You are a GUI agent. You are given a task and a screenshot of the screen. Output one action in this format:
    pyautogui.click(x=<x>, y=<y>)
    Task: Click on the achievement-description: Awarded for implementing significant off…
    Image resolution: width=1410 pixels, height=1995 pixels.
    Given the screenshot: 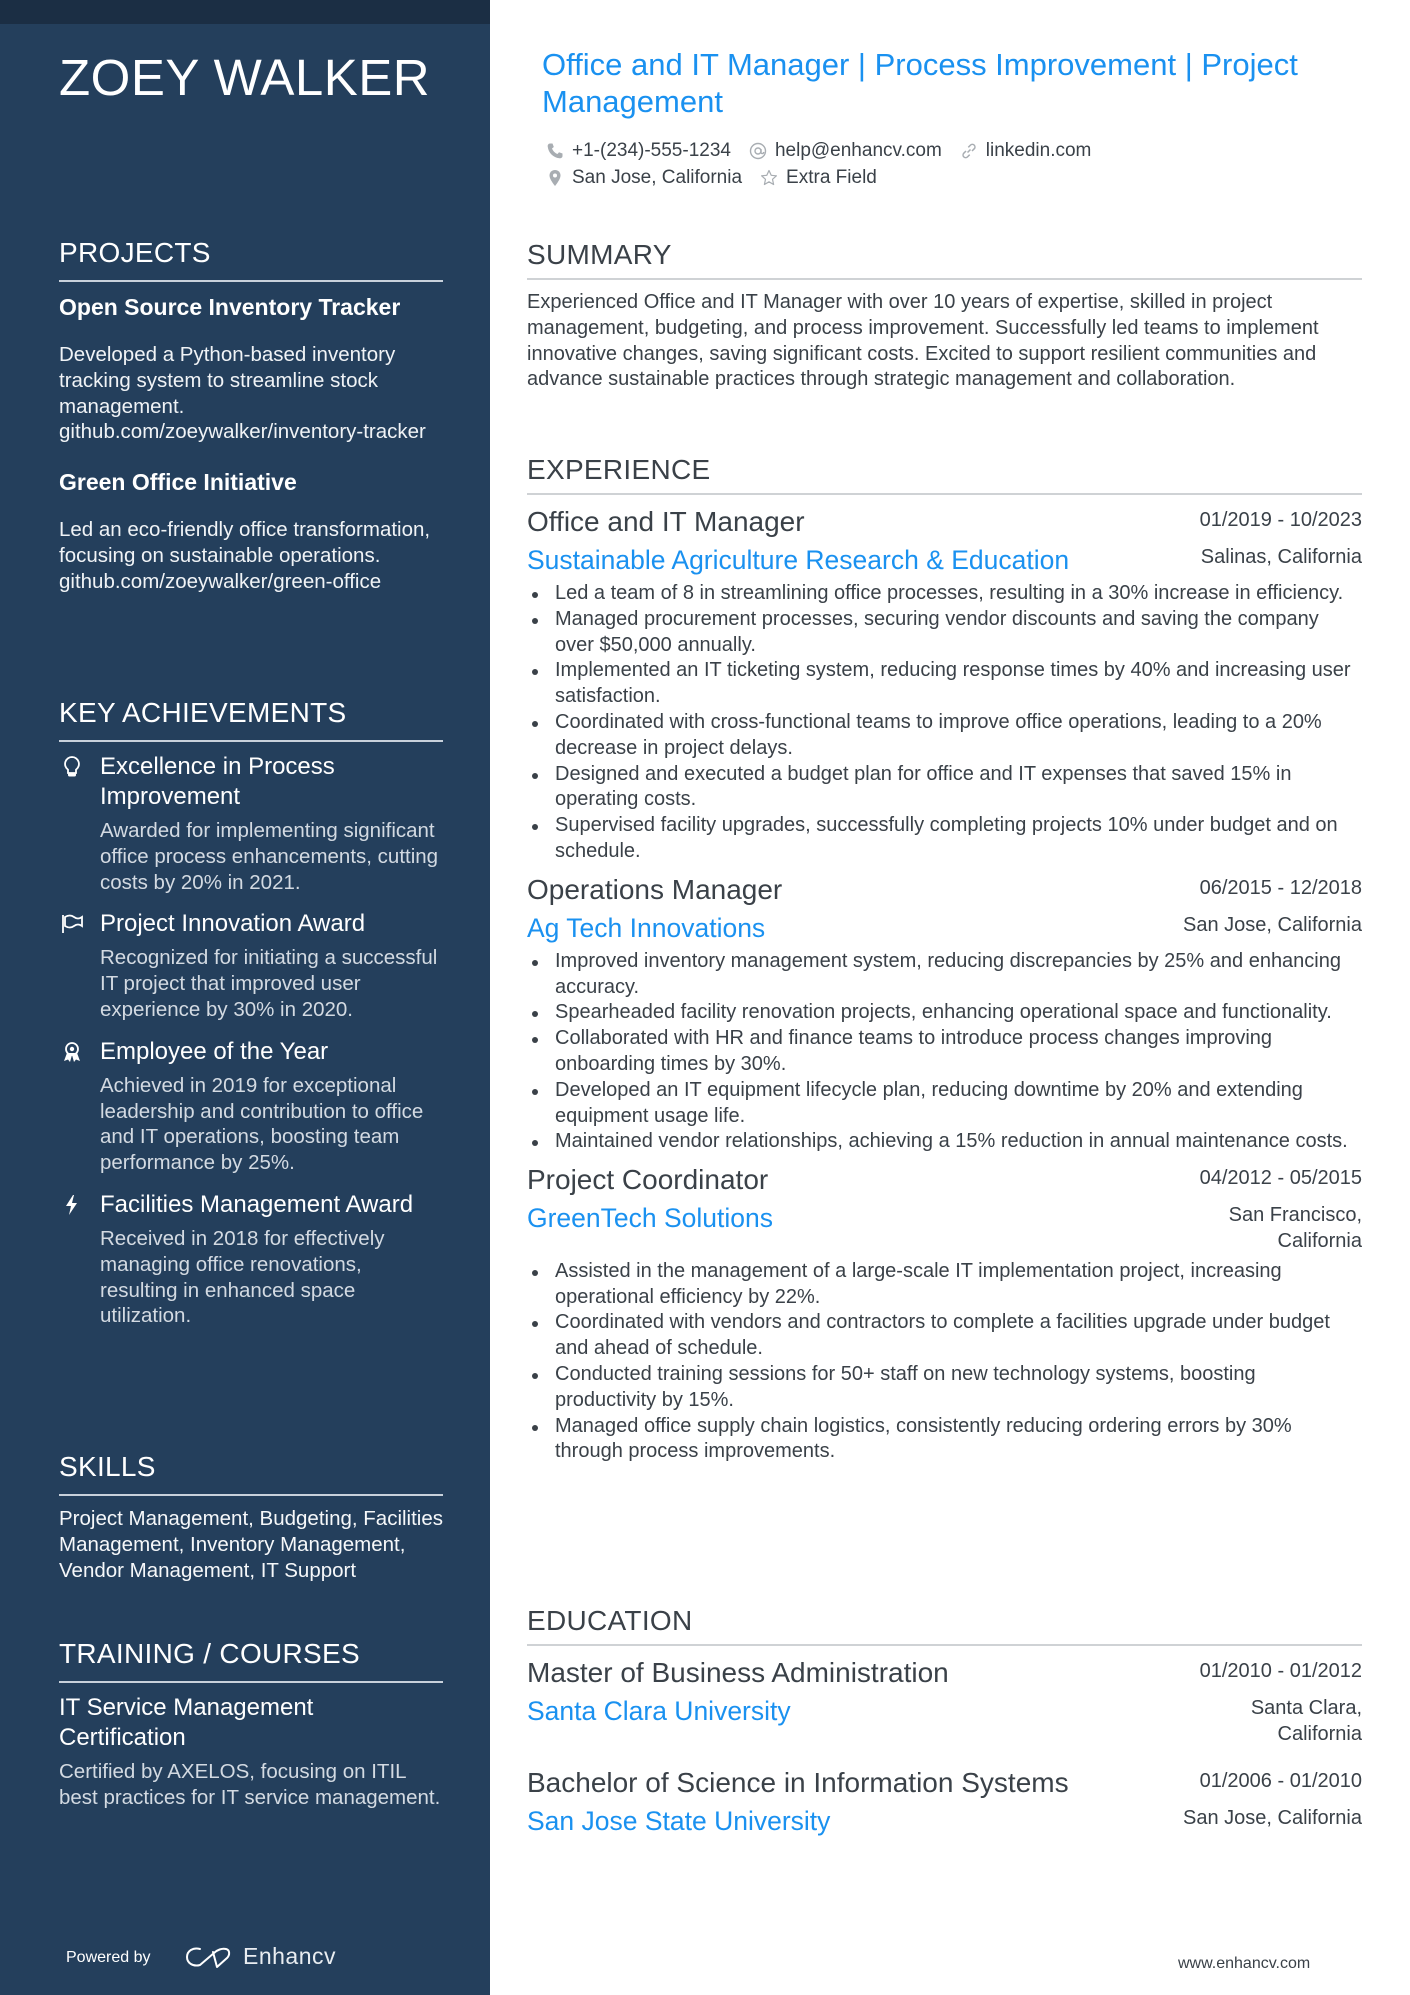 What is the action you would take?
    pyautogui.click(x=269, y=856)
    